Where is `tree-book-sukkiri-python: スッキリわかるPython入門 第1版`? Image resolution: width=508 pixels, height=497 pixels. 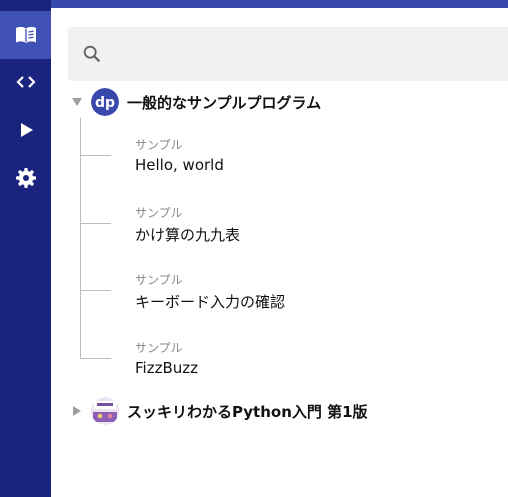 tree-book-sukkiri-python: スッキリわかるPython入門 第1版 is located at coordinates (219, 411).